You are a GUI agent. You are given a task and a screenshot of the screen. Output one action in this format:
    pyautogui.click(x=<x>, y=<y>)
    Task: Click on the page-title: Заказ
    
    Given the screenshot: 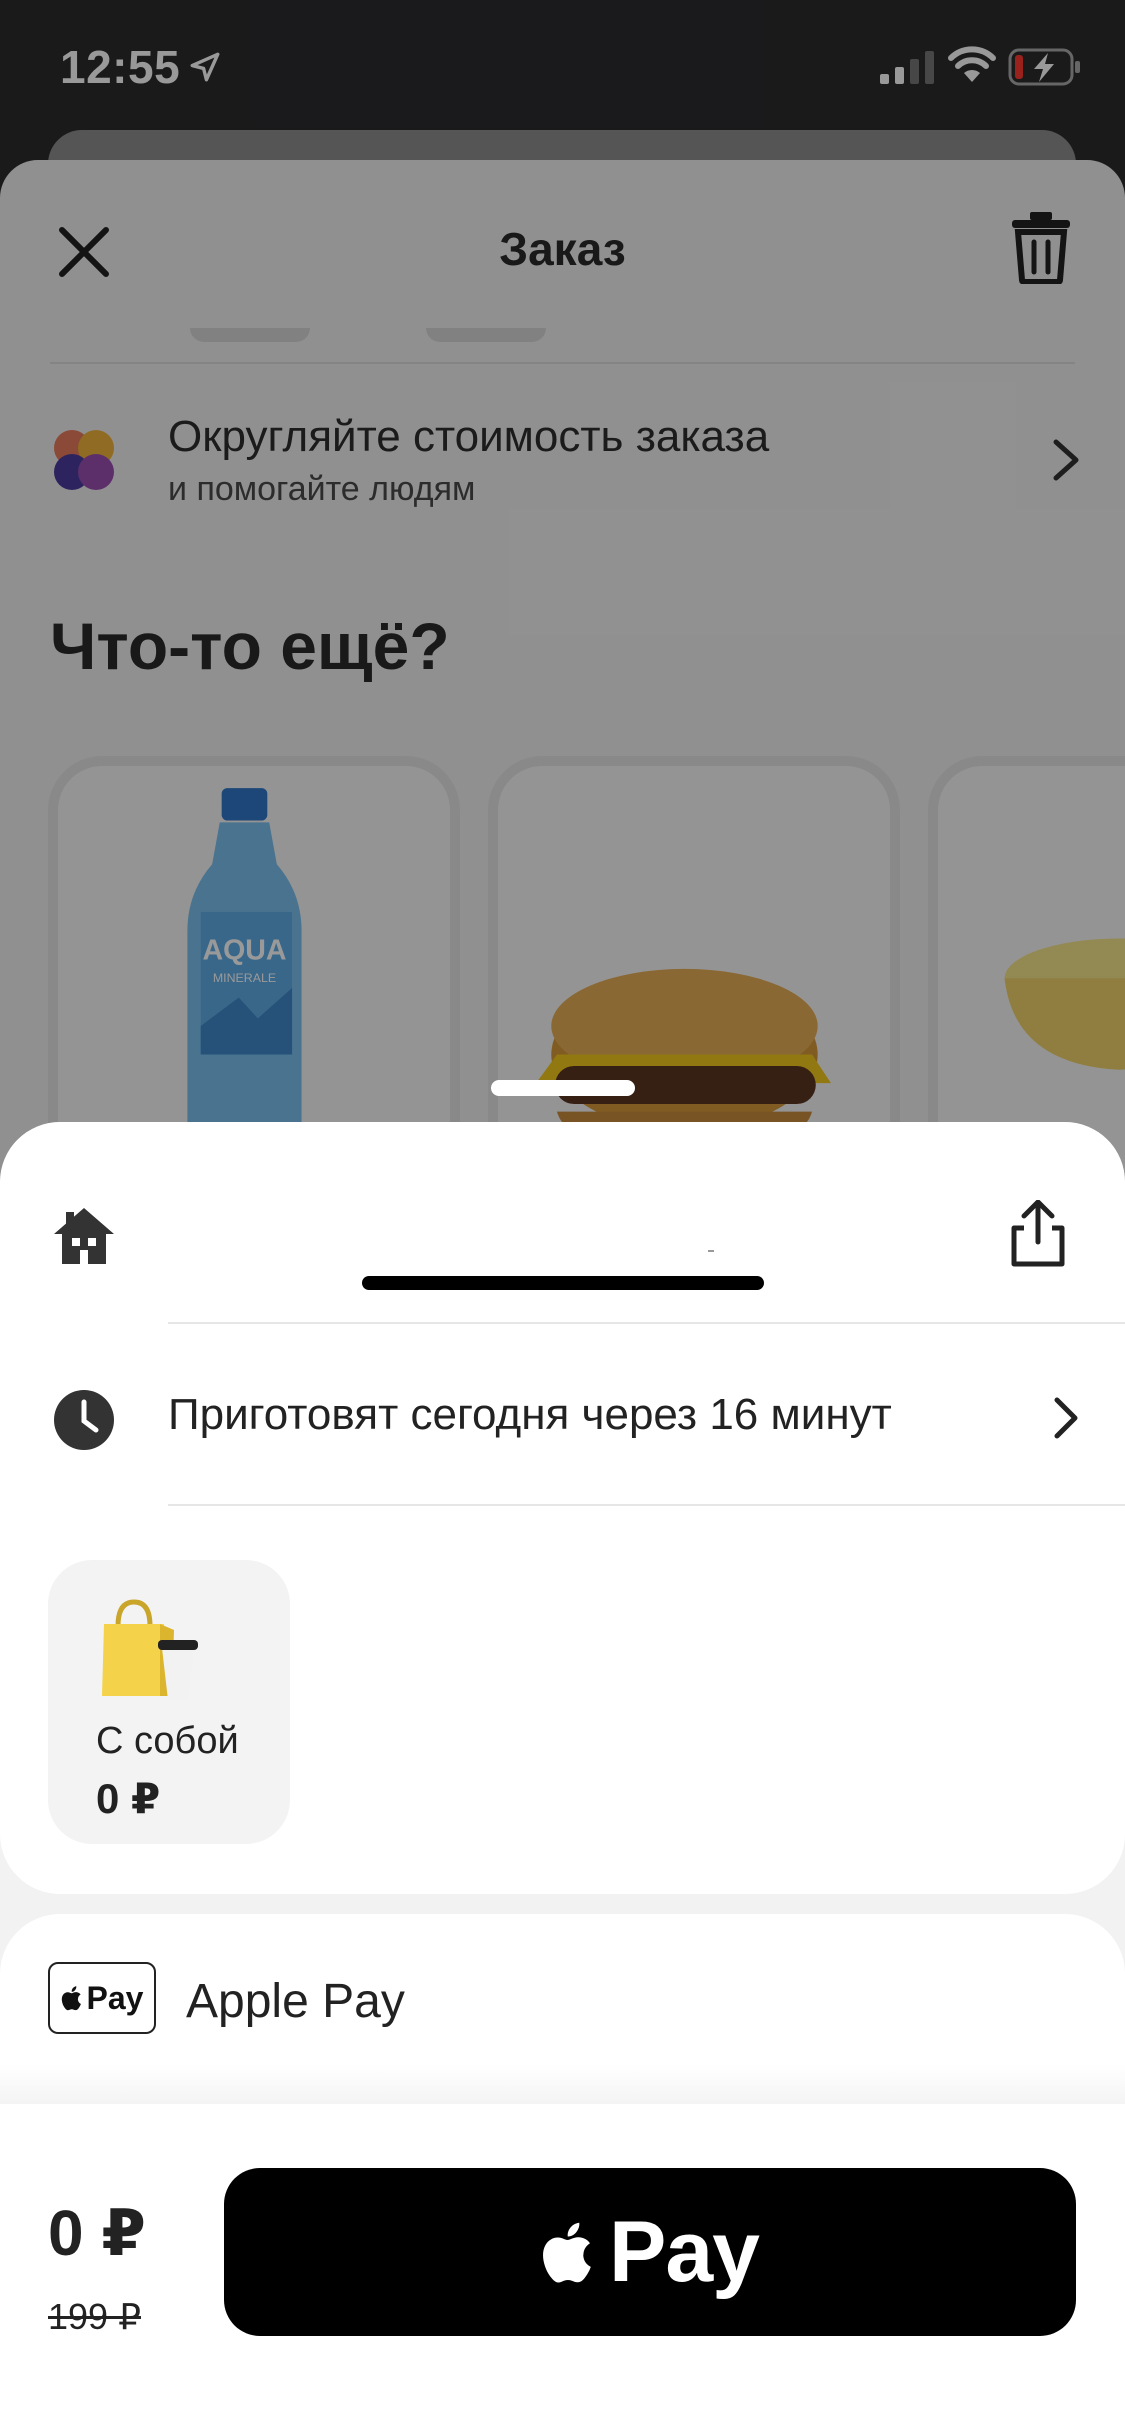 What is the action you would take?
    pyautogui.click(x=562, y=249)
    